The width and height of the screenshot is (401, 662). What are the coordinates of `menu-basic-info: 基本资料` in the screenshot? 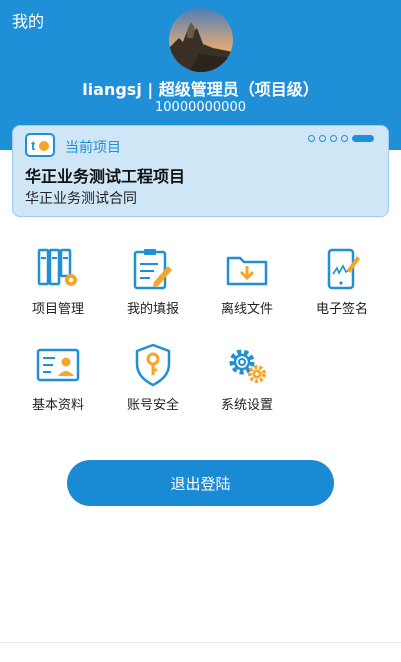 It's located at (58, 377).